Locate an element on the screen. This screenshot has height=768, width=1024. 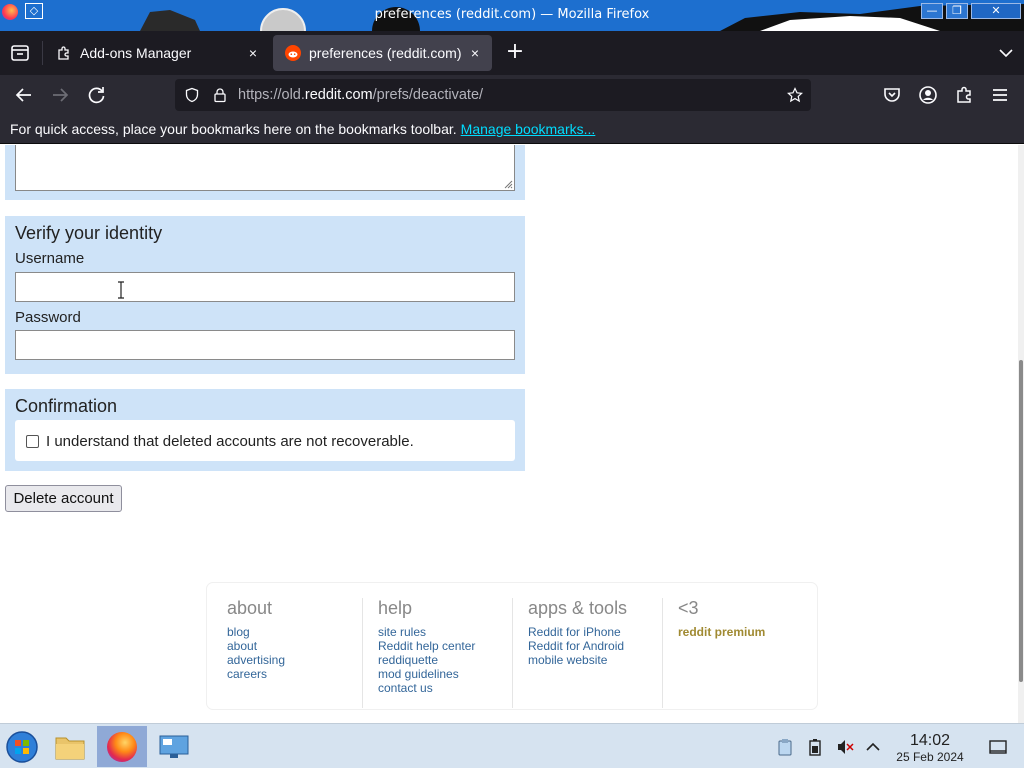
clipboard-icon is located at coordinates (785, 747).